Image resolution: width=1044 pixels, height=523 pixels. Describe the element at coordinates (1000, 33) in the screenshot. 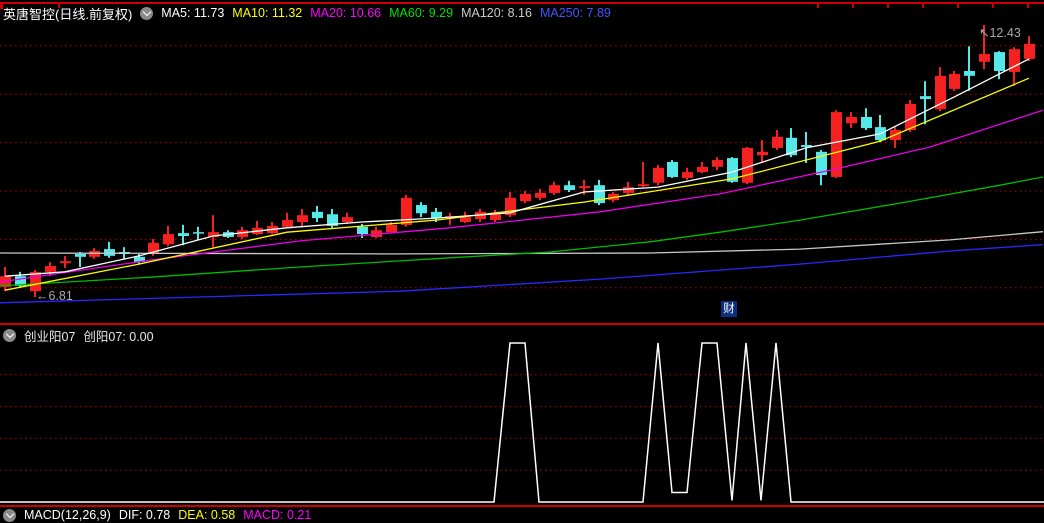

I see `high-price-label: ↖12.43` at that location.